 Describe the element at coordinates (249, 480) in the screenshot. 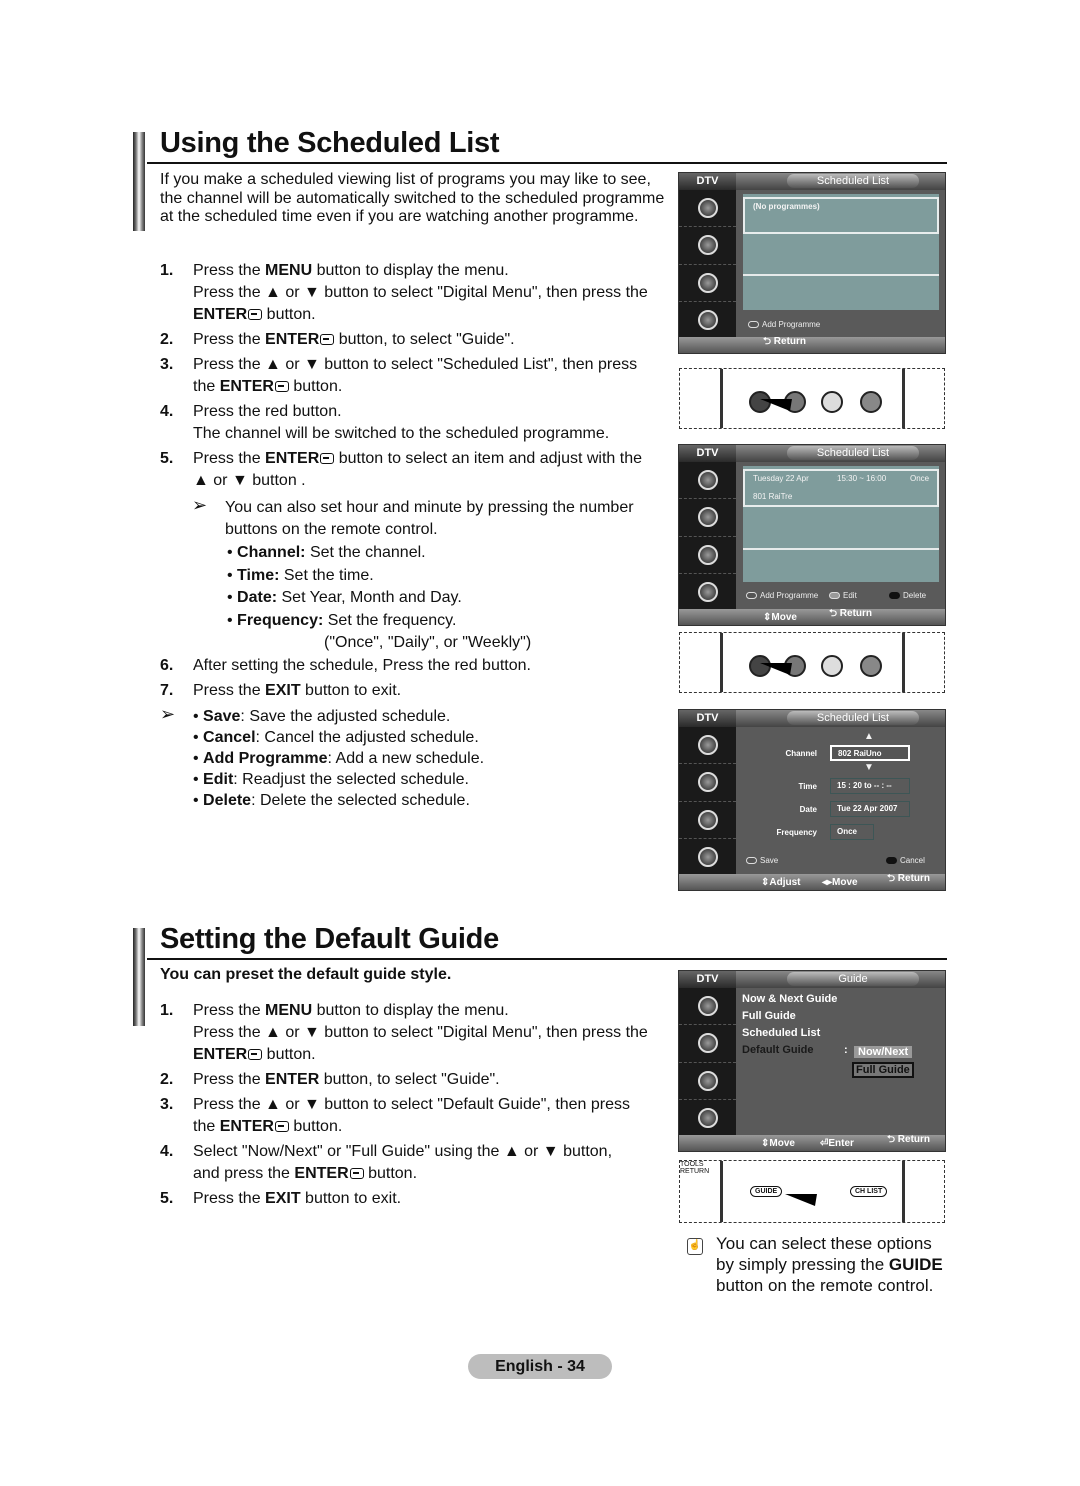

I see `step-text: ▲ or ▼ button .` at that location.